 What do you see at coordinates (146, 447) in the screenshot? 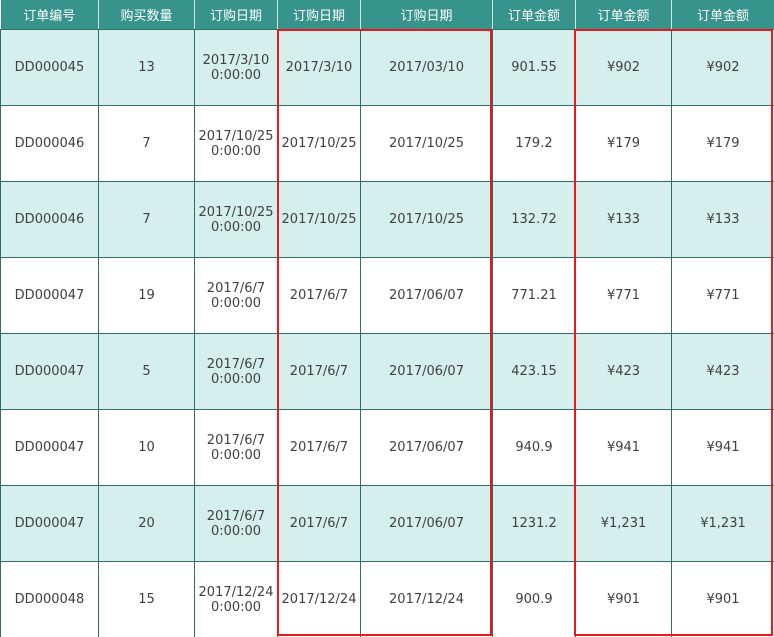
I see `cell-quantity: 10` at bounding box center [146, 447].